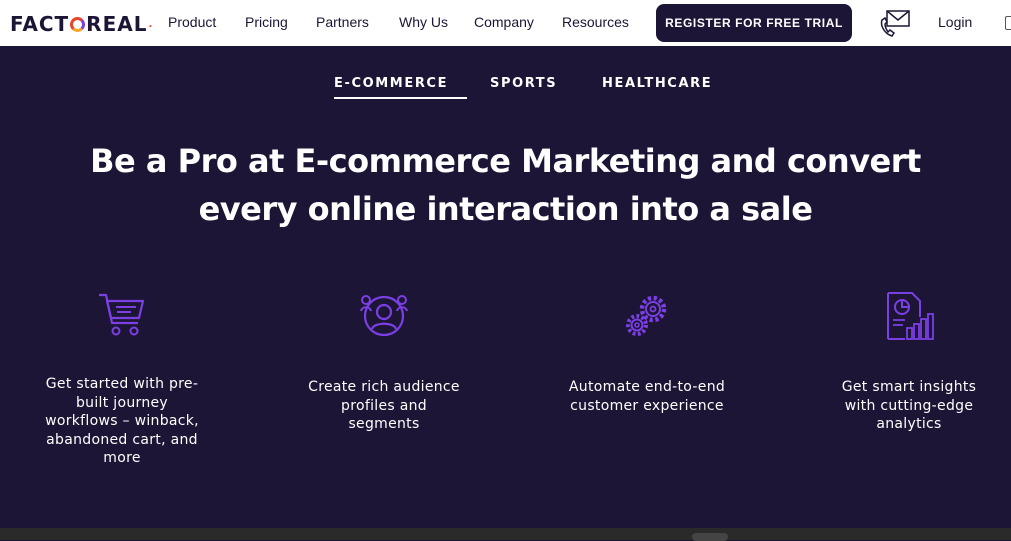  I want to click on bottom-bar, so click(505, 534).